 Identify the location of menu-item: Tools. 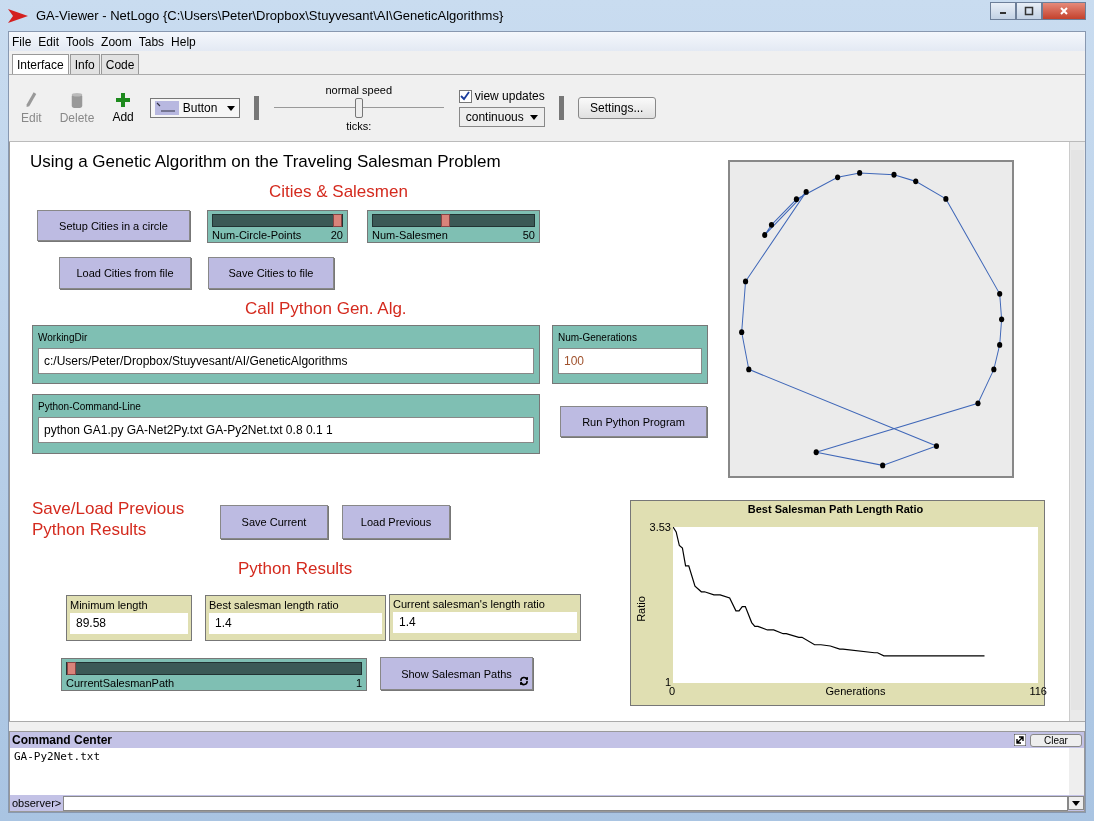
(80, 41).